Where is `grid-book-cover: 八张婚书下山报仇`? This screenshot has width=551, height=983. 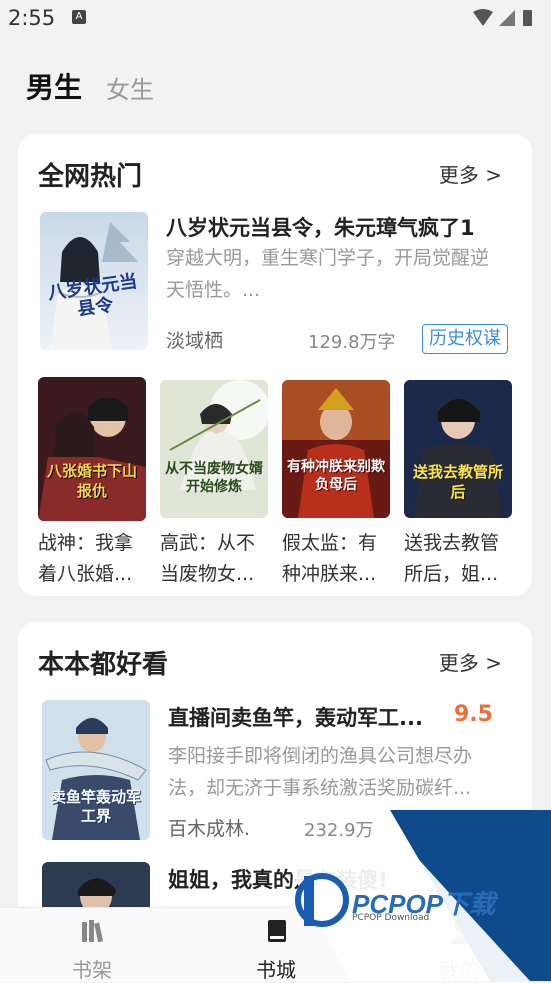
grid-book-cover: 八张婚书下山报仇 is located at coordinates (92, 449).